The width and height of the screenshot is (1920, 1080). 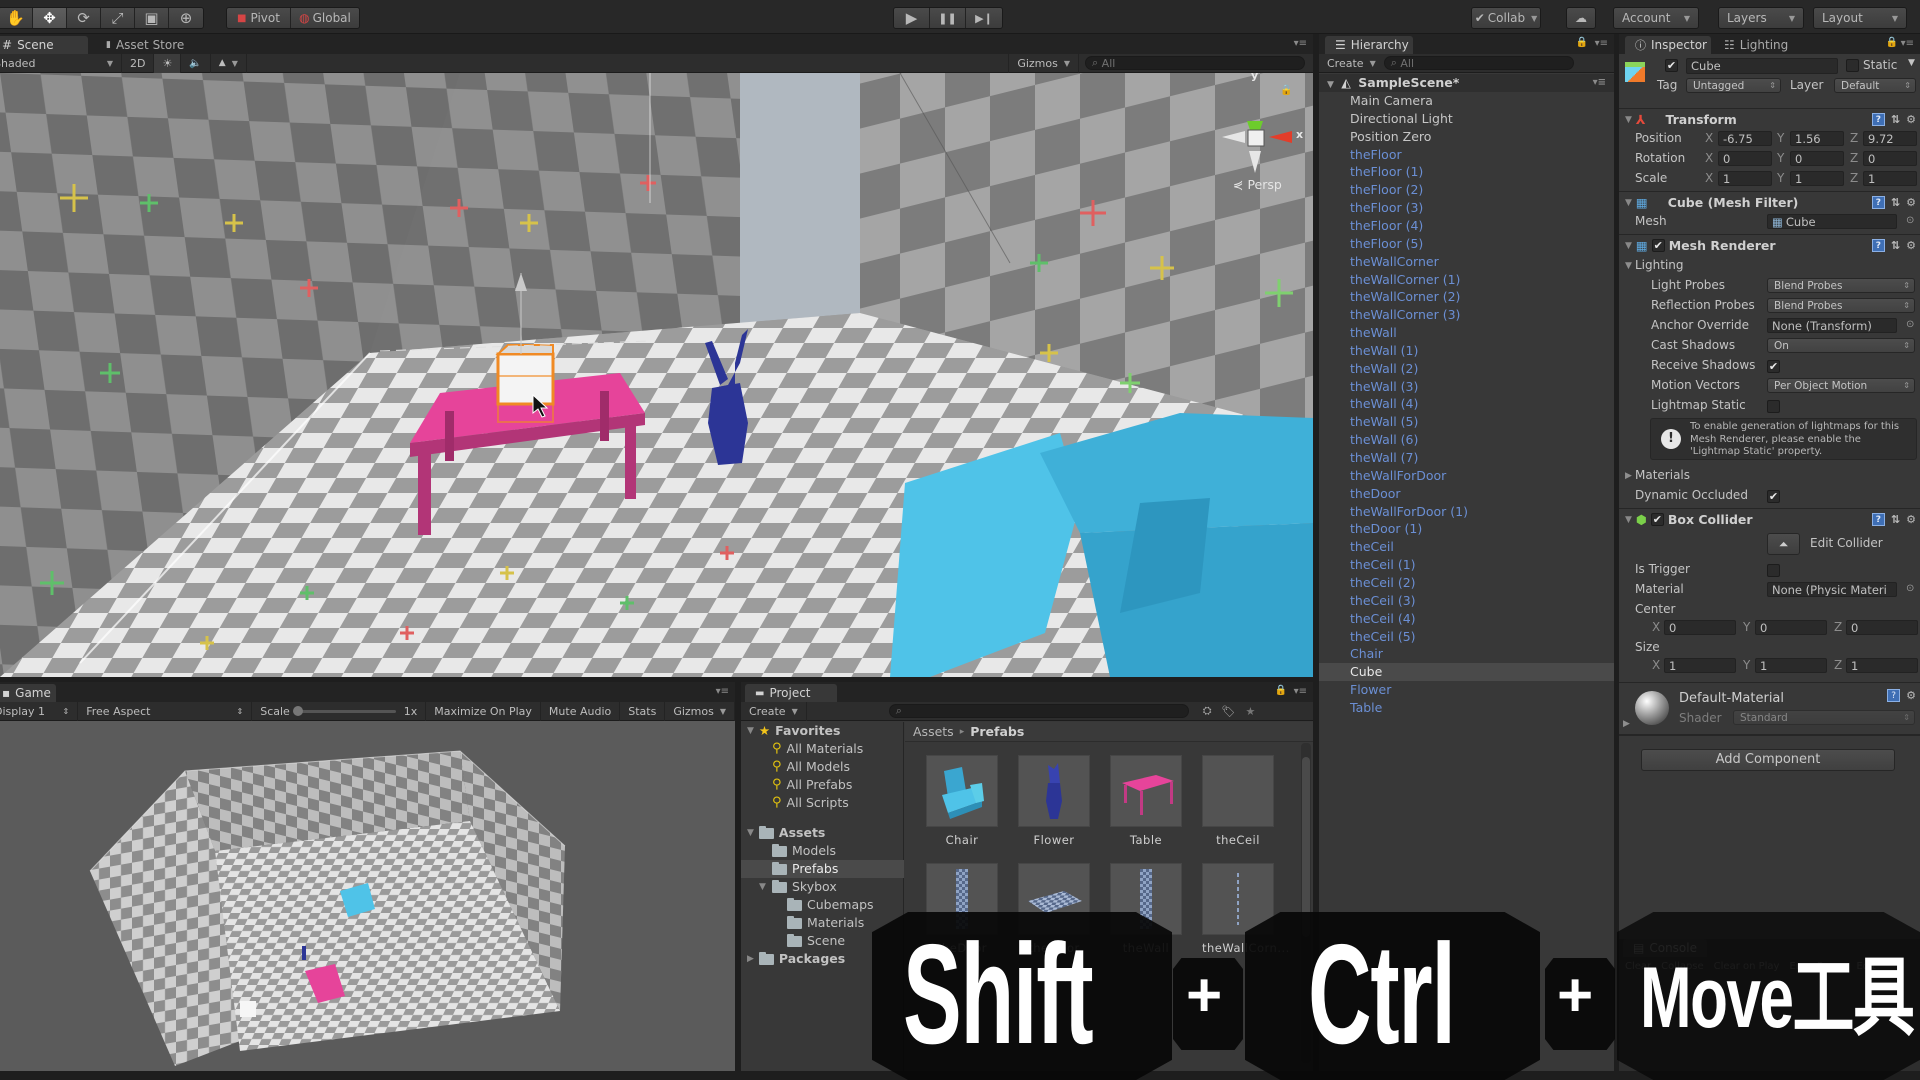 I want to click on scale-tool-button: ⤢, so click(x=118, y=18).